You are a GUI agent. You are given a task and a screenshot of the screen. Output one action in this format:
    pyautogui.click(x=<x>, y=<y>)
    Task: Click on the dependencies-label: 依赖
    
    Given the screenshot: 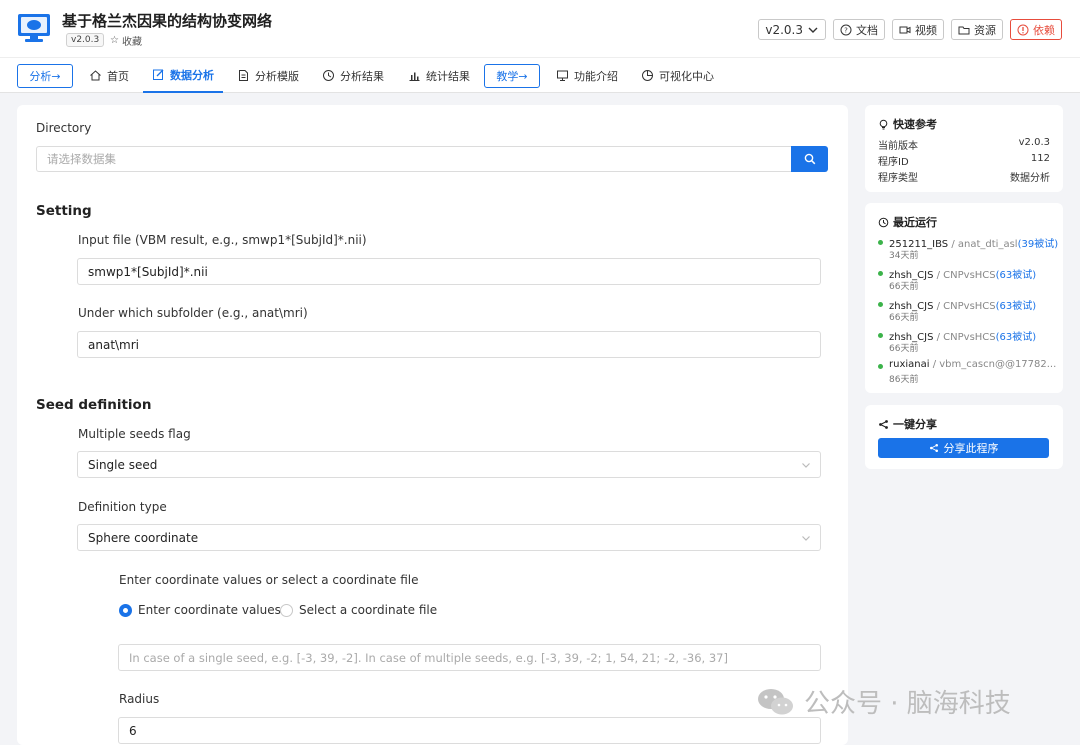 What is the action you would take?
    pyautogui.click(x=1044, y=30)
    